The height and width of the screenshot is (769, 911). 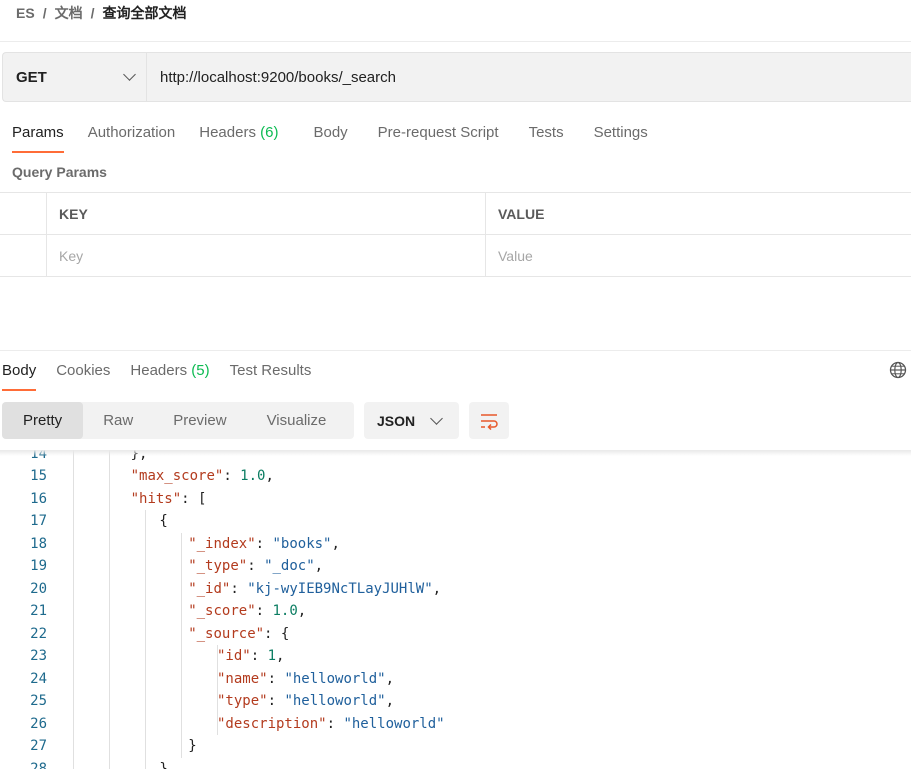 What do you see at coordinates (177, 476) in the screenshot?
I see `json-key: "max_score"` at bounding box center [177, 476].